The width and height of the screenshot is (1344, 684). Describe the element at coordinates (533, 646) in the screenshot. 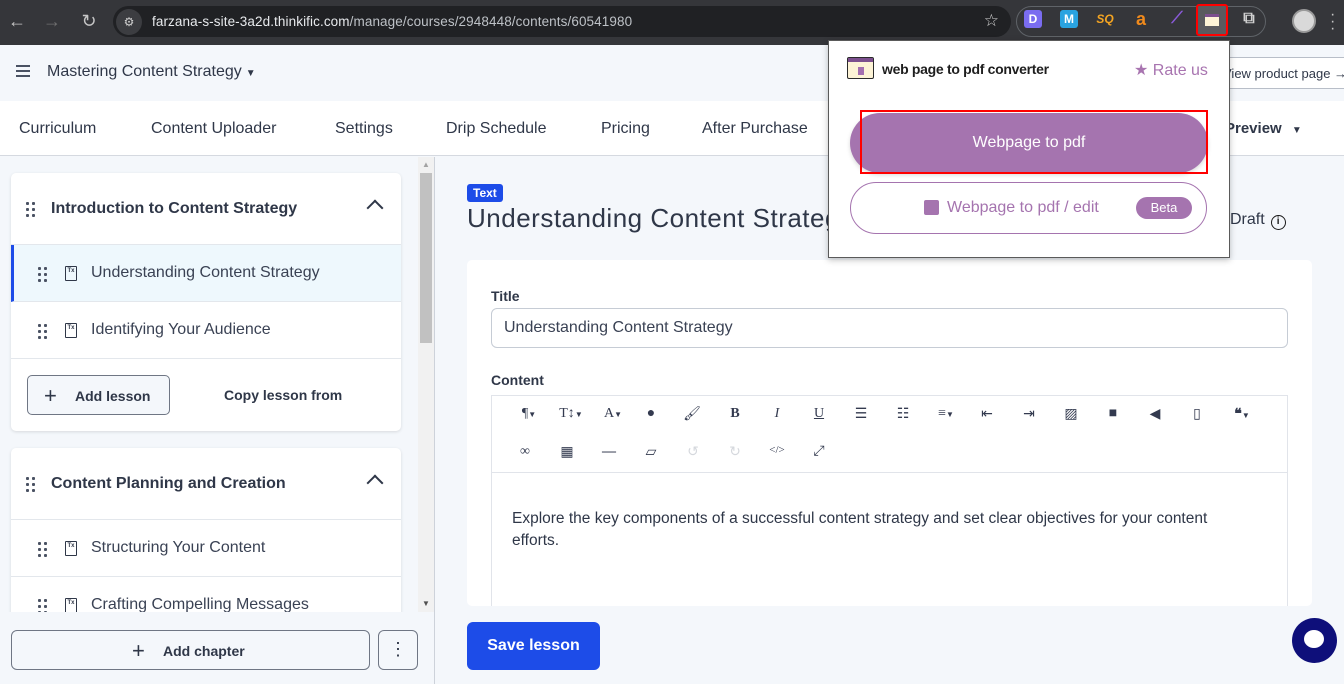

I see `save-lesson-button: Save lesson` at that location.